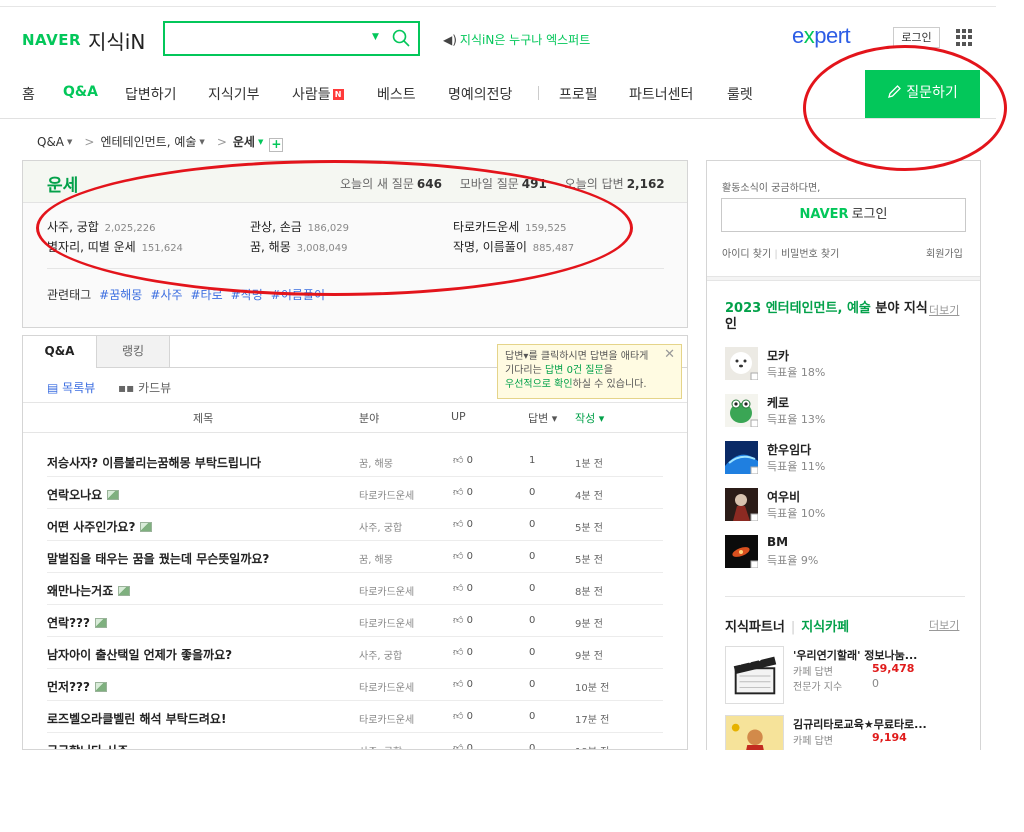  I want to click on question-title: 먼저???, so click(77, 686).